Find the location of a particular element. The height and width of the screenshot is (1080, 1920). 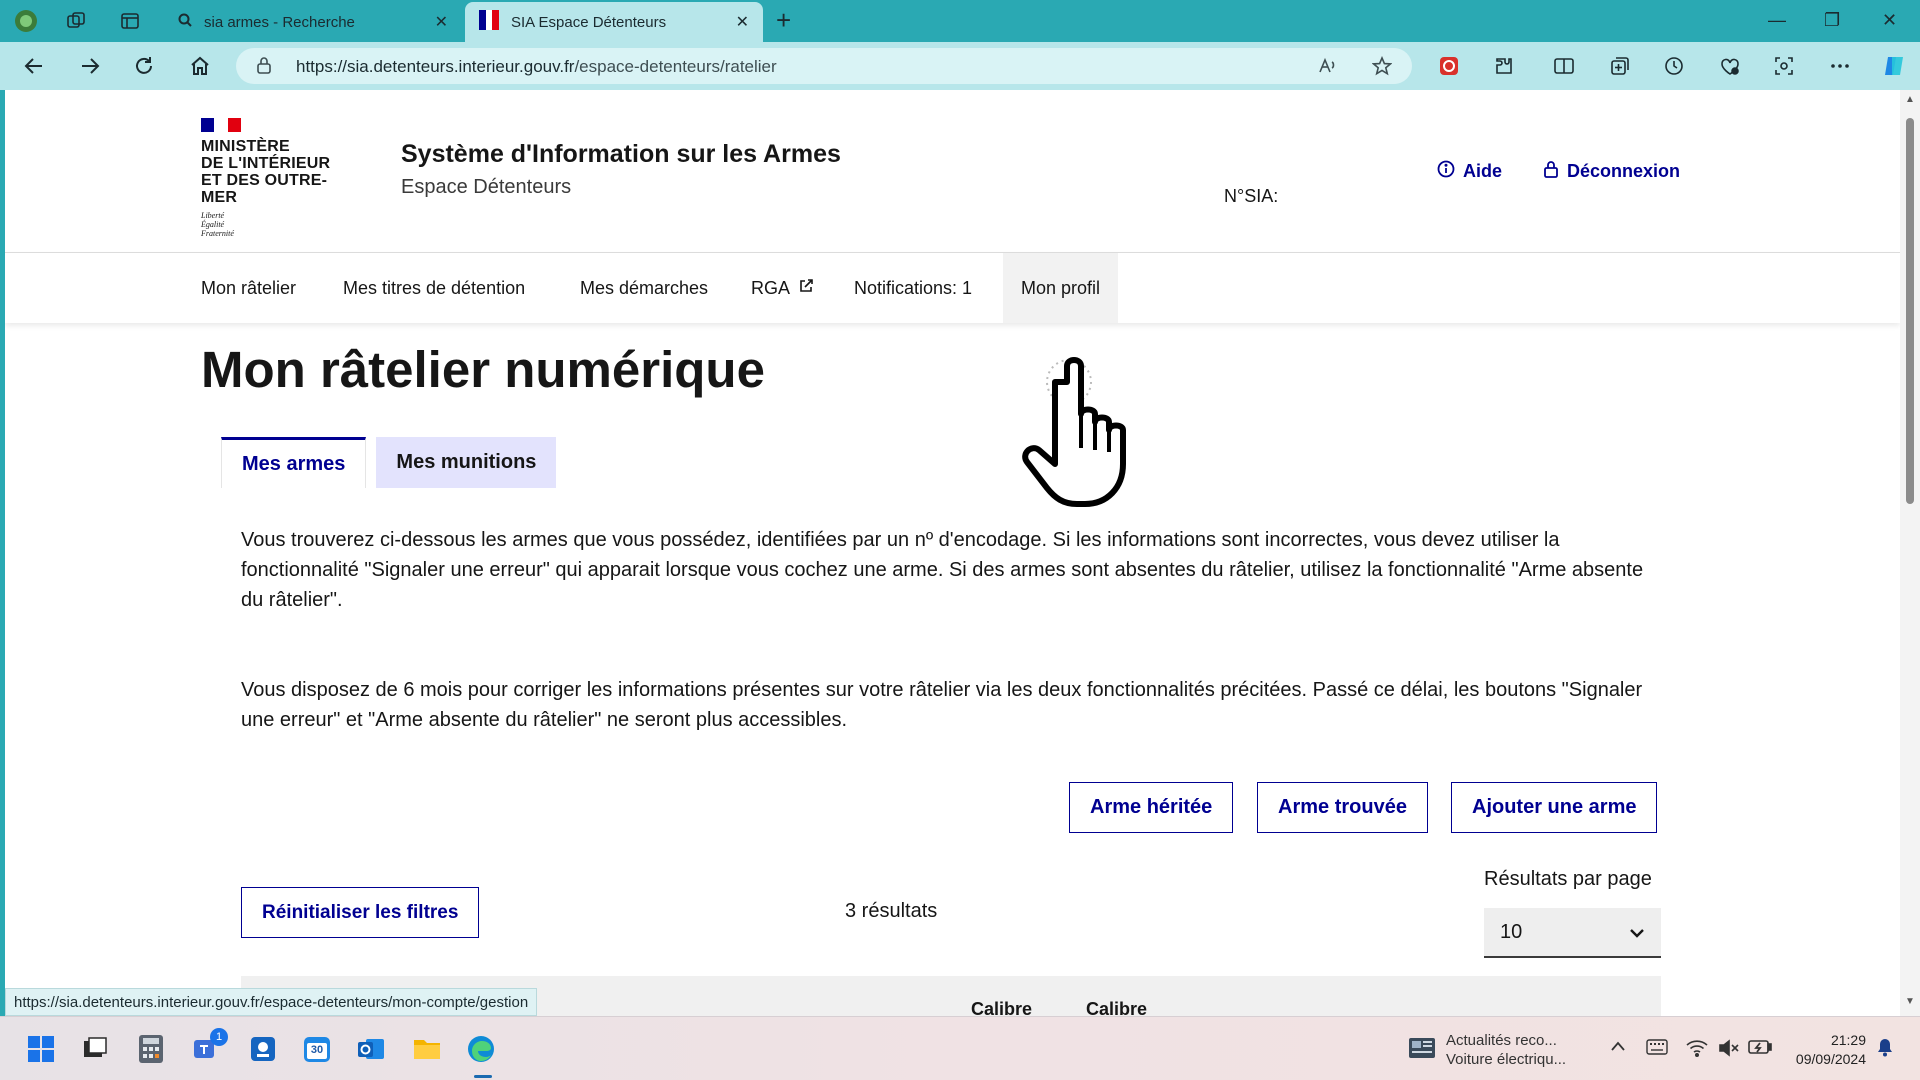

help-link: Aide is located at coordinates (1469, 171).